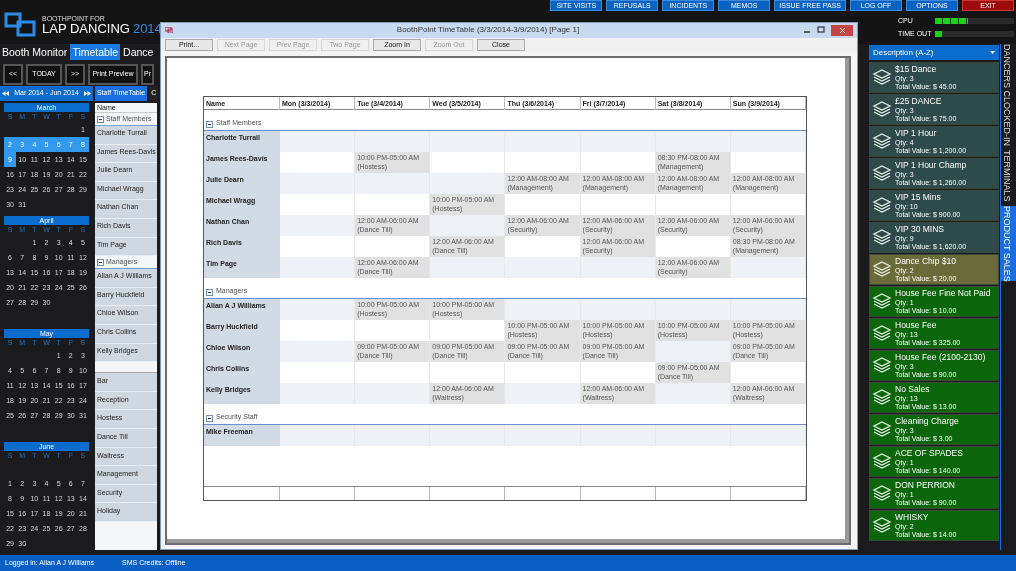  I want to click on logo-icon, so click(21, 25).